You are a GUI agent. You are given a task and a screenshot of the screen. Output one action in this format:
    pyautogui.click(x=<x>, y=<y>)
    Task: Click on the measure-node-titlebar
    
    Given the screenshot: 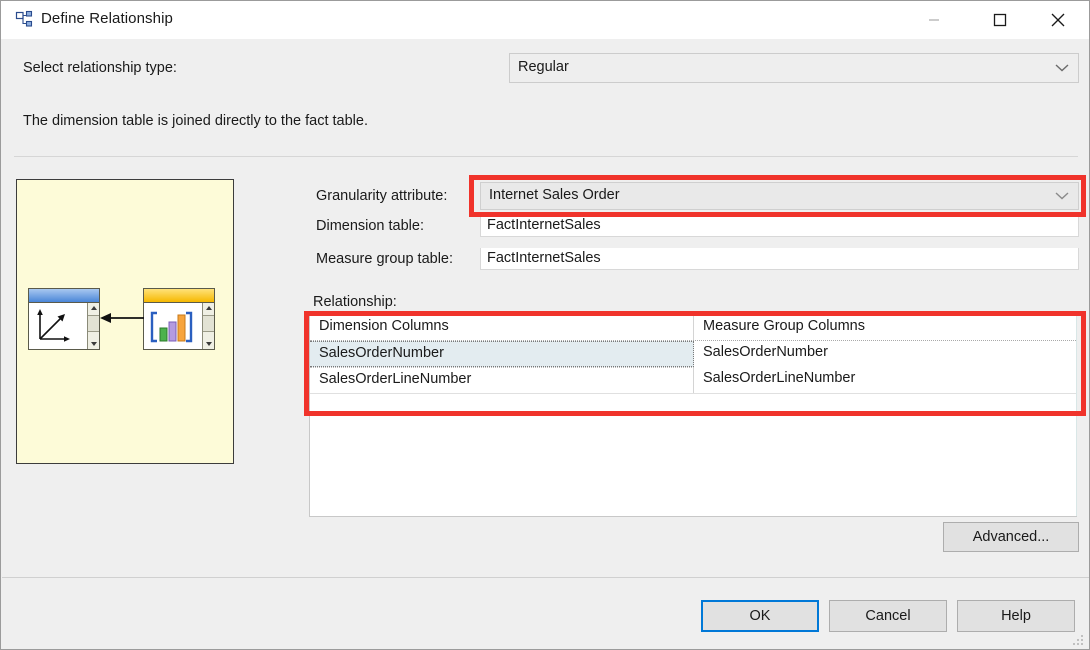 What is the action you would take?
    pyautogui.click(x=179, y=296)
    